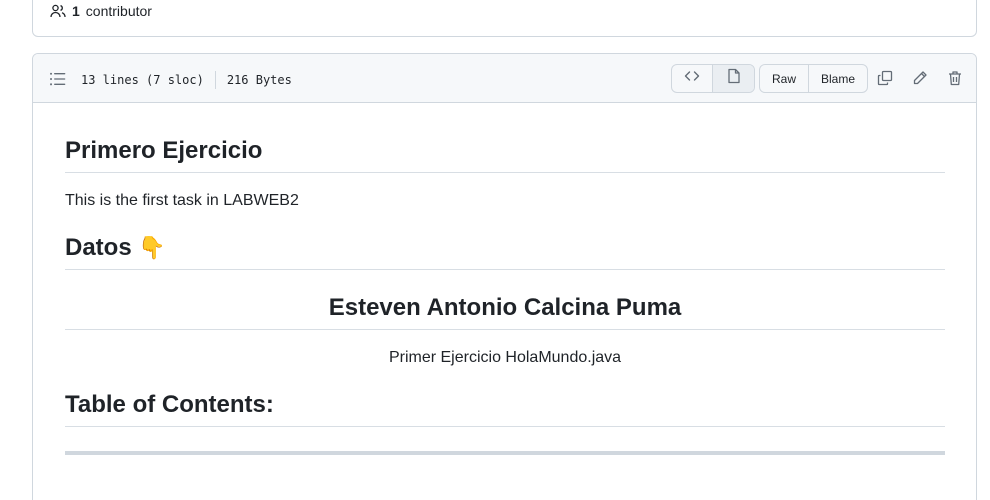 The height and width of the screenshot is (500, 990). What do you see at coordinates (182, 200) in the screenshot?
I see `intro-paragraph: This is the first task in LABWEB2` at bounding box center [182, 200].